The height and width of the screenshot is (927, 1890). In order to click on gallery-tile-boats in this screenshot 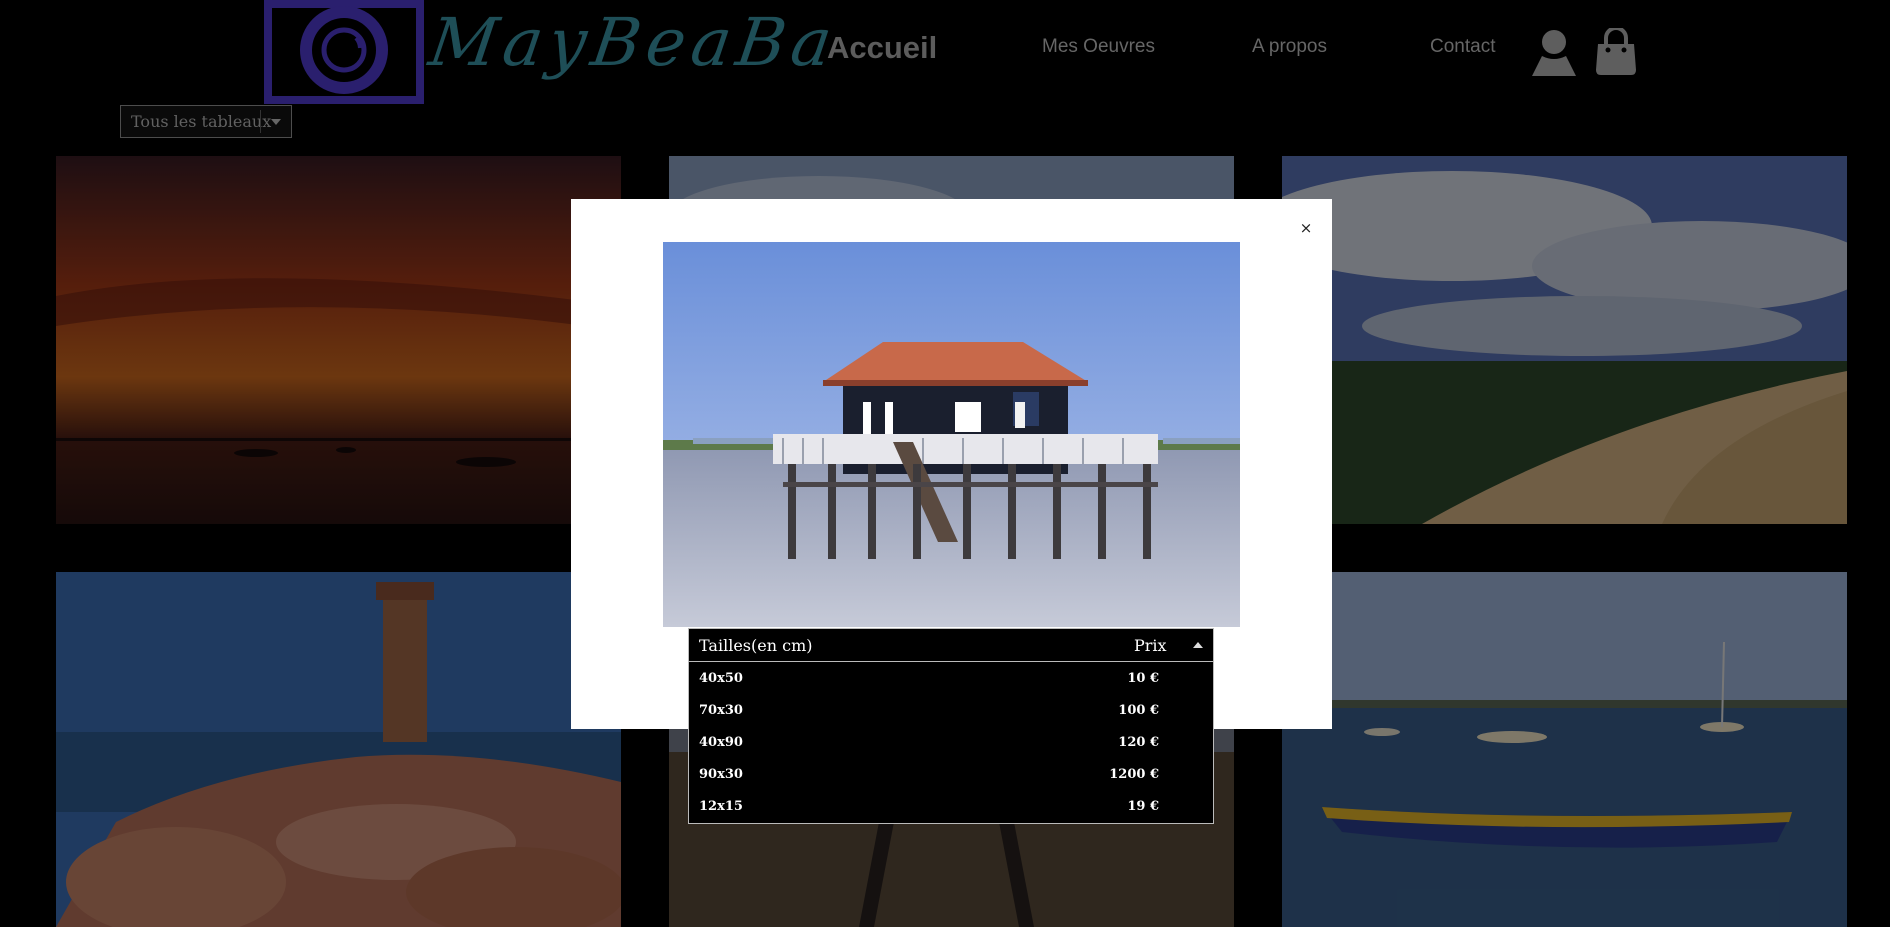, I will do `click(1564, 749)`.